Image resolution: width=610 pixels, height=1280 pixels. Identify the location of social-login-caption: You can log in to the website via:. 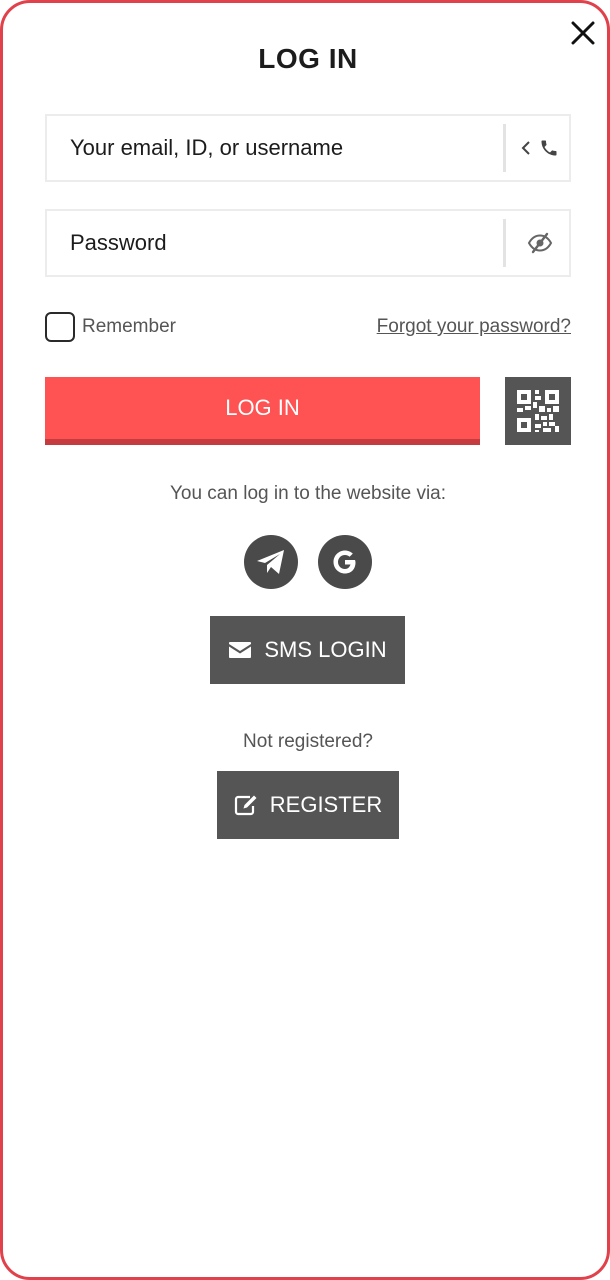
(308, 493).